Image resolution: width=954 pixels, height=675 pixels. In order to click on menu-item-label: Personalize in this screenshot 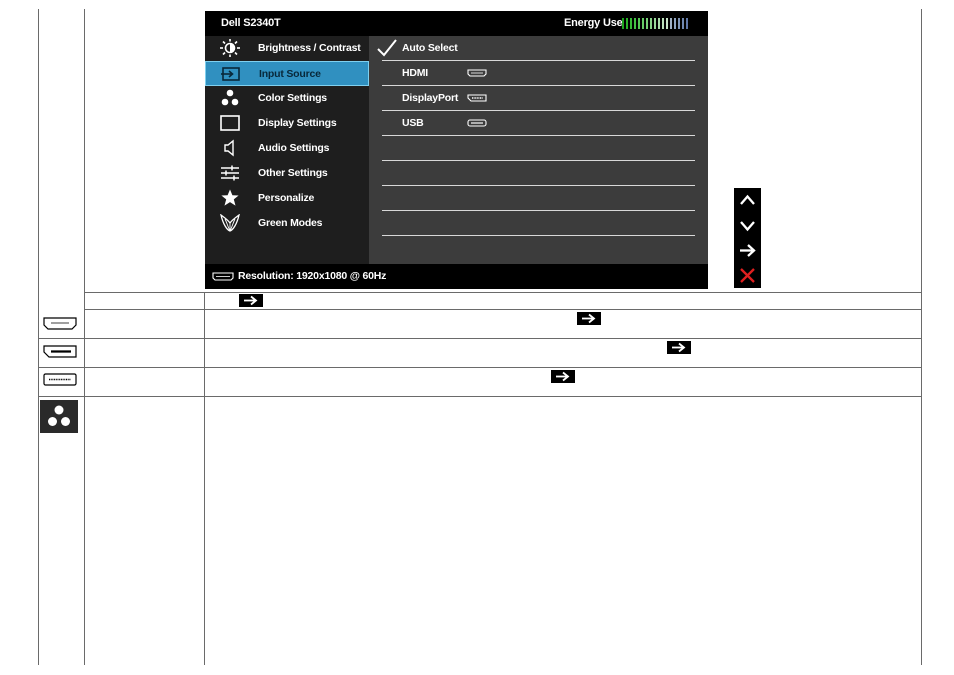, I will do `click(286, 198)`.